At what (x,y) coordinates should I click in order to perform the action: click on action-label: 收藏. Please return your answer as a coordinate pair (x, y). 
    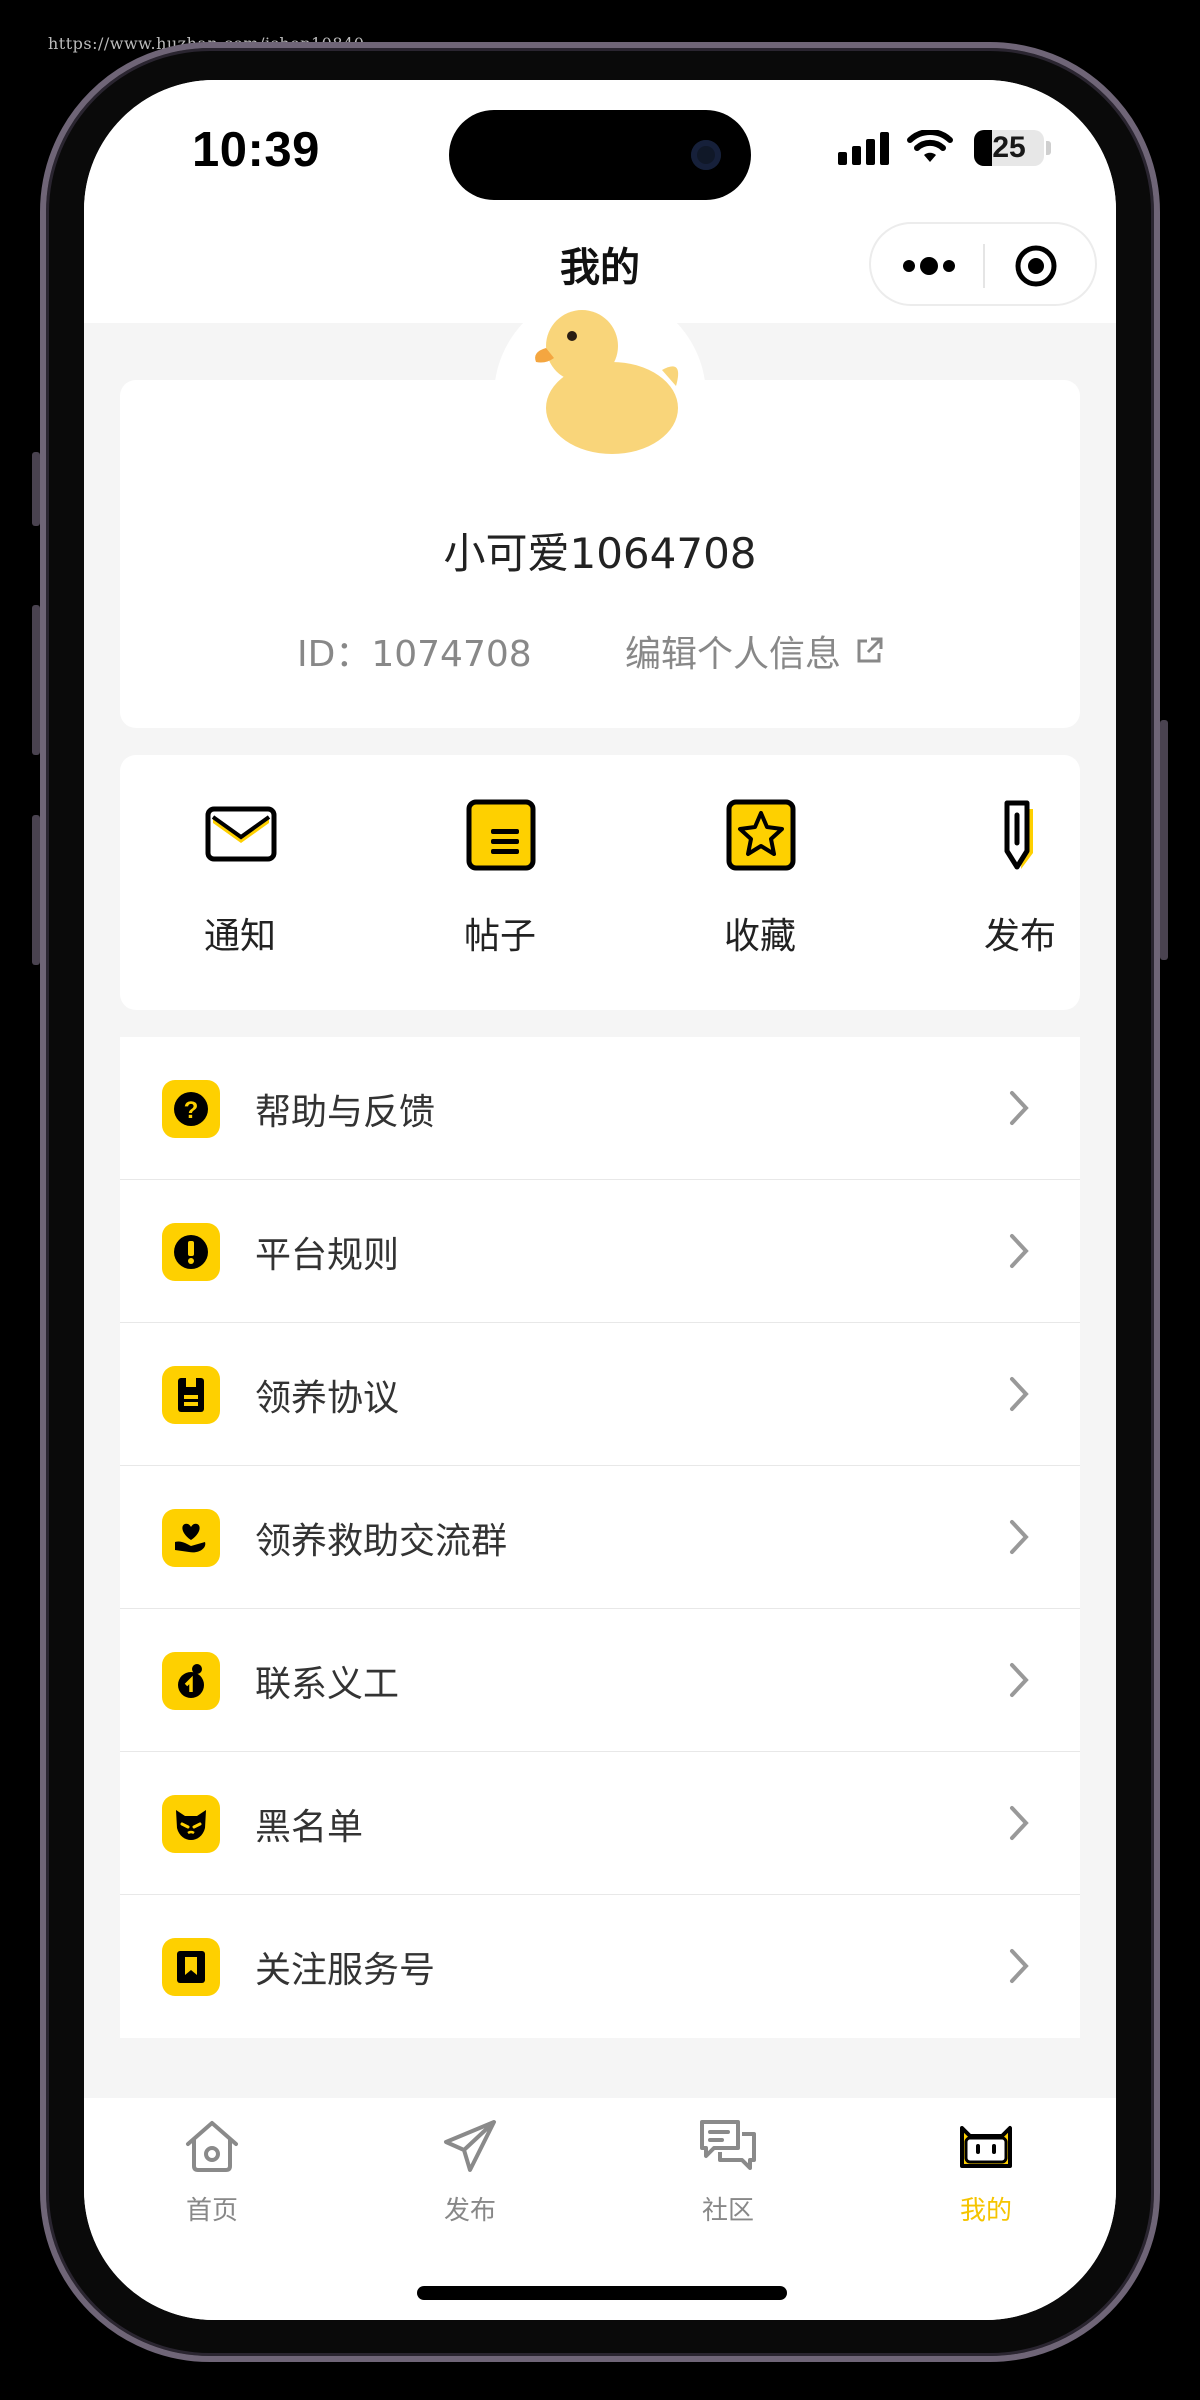
    Looking at the image, I should click on (759, 936).